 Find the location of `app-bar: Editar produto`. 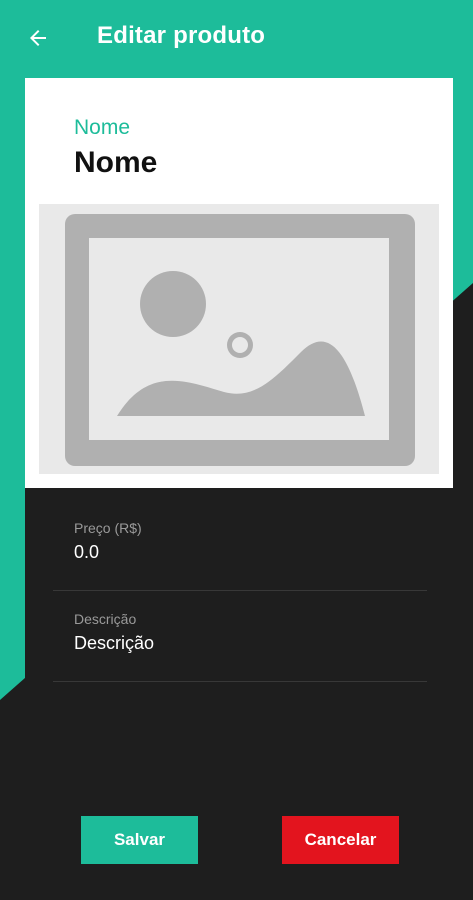

app-bar: Editar produto is located at coordinates (236, 39).